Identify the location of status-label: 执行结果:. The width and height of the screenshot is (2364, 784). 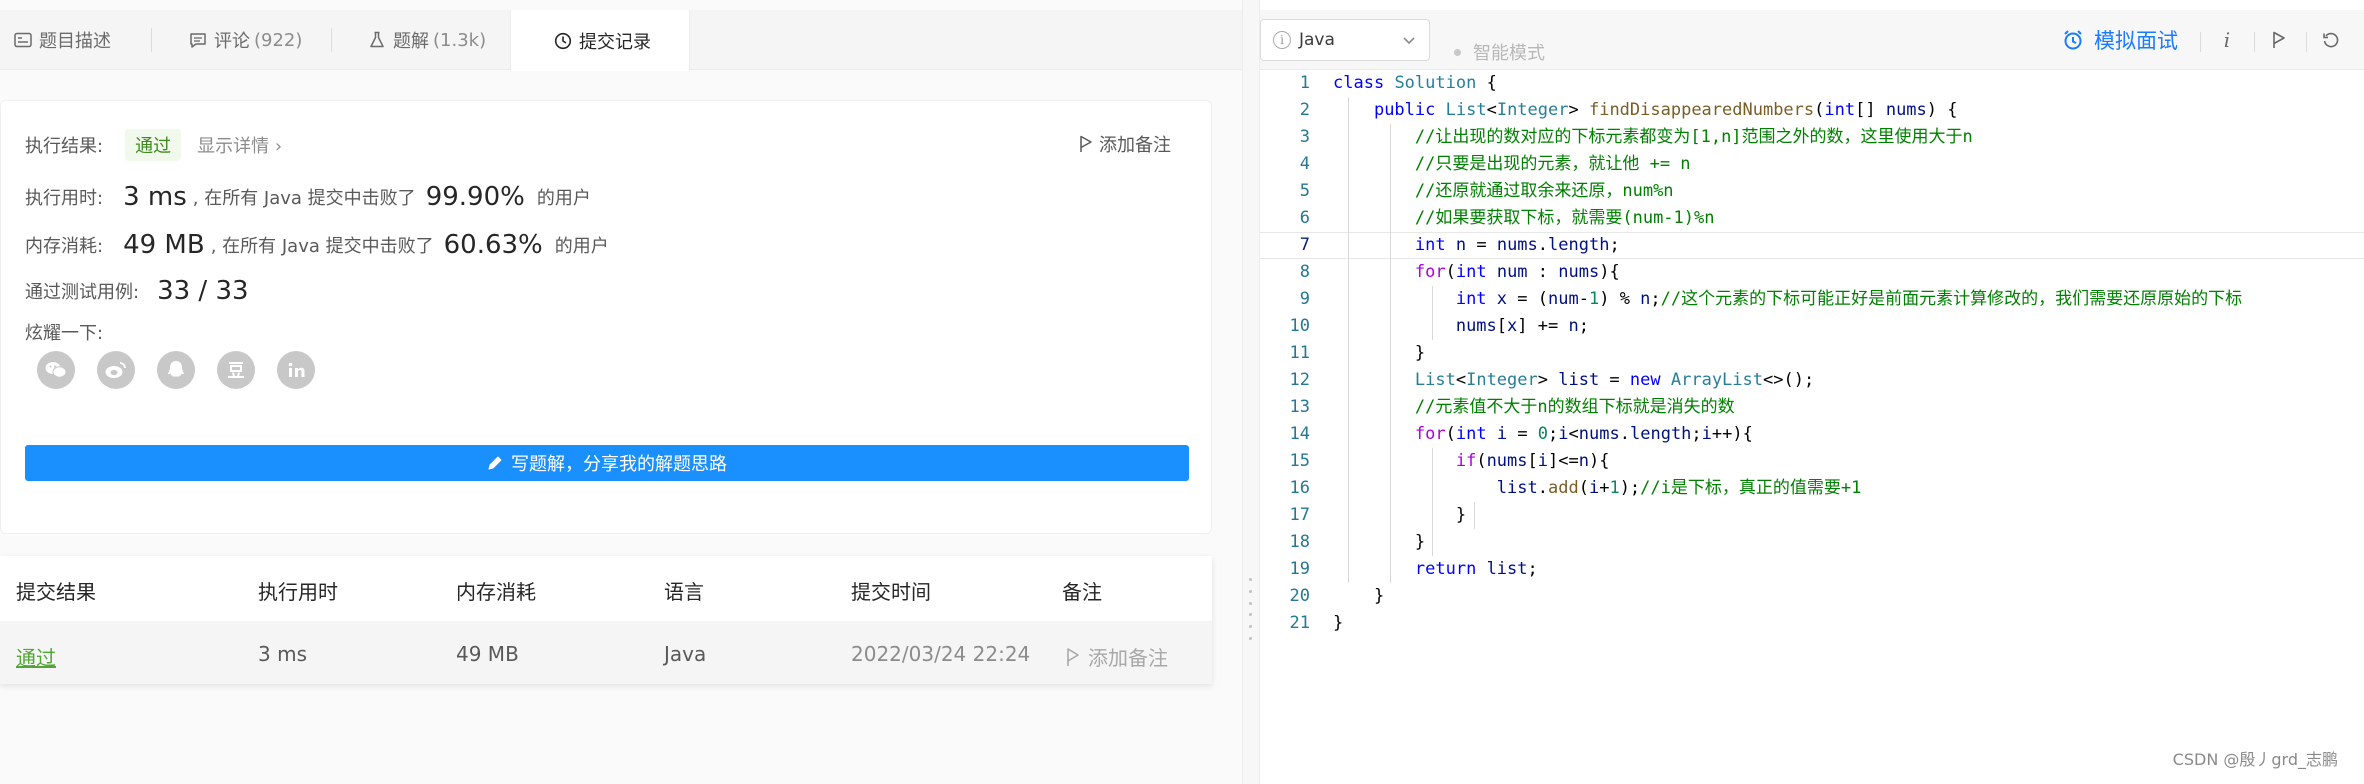
(64, 146).